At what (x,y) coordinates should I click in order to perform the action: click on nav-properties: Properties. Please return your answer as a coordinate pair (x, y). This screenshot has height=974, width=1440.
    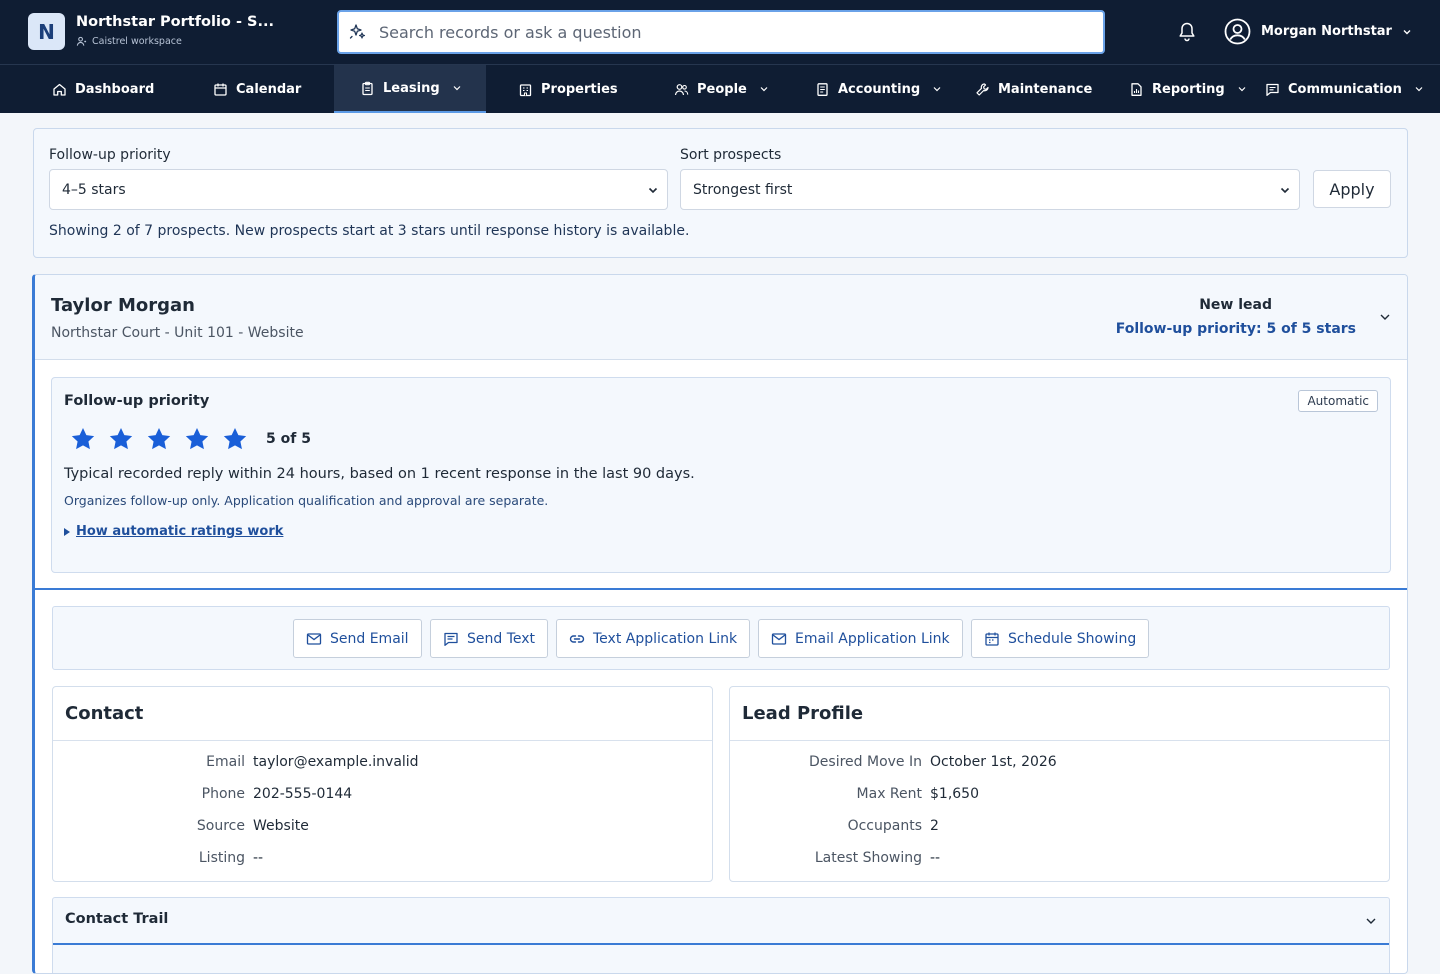
    Looking at the image, I should click on (568, 89).